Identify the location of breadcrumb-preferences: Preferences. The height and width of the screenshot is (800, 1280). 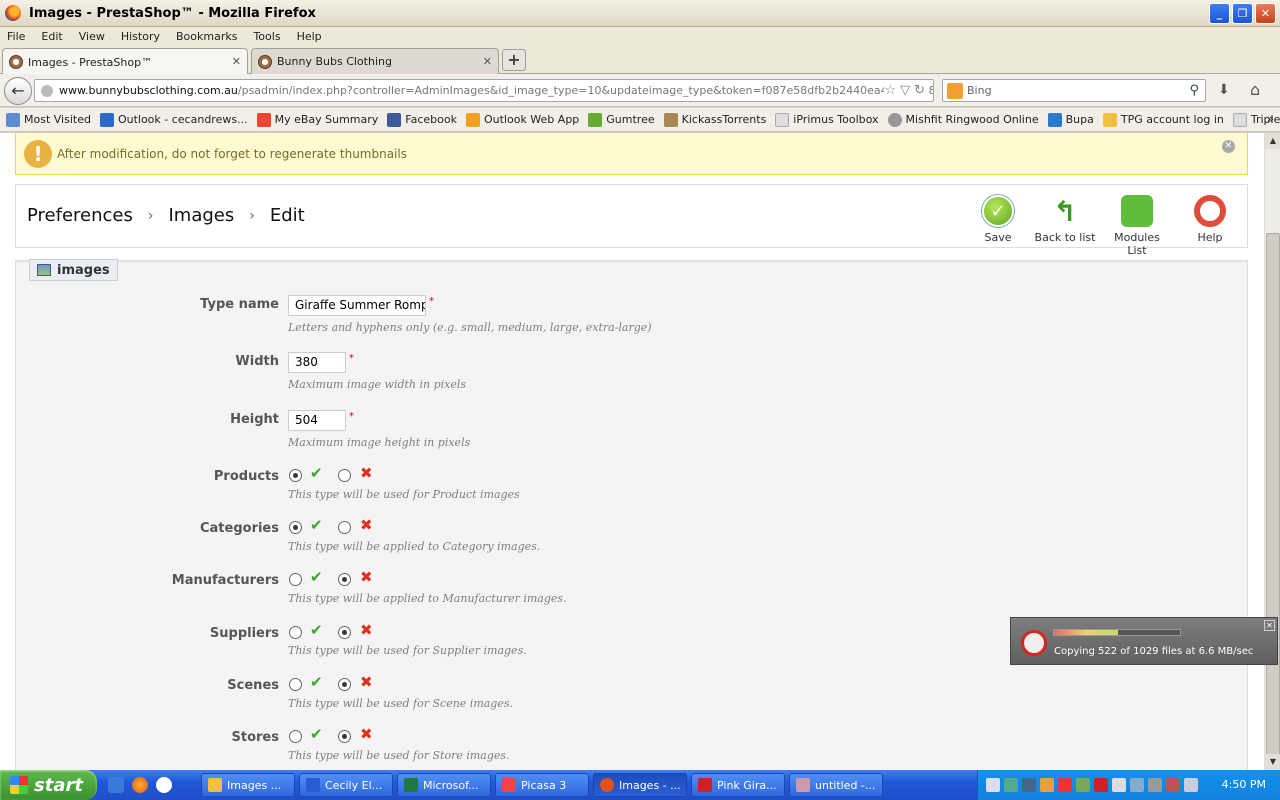
(80, 215).